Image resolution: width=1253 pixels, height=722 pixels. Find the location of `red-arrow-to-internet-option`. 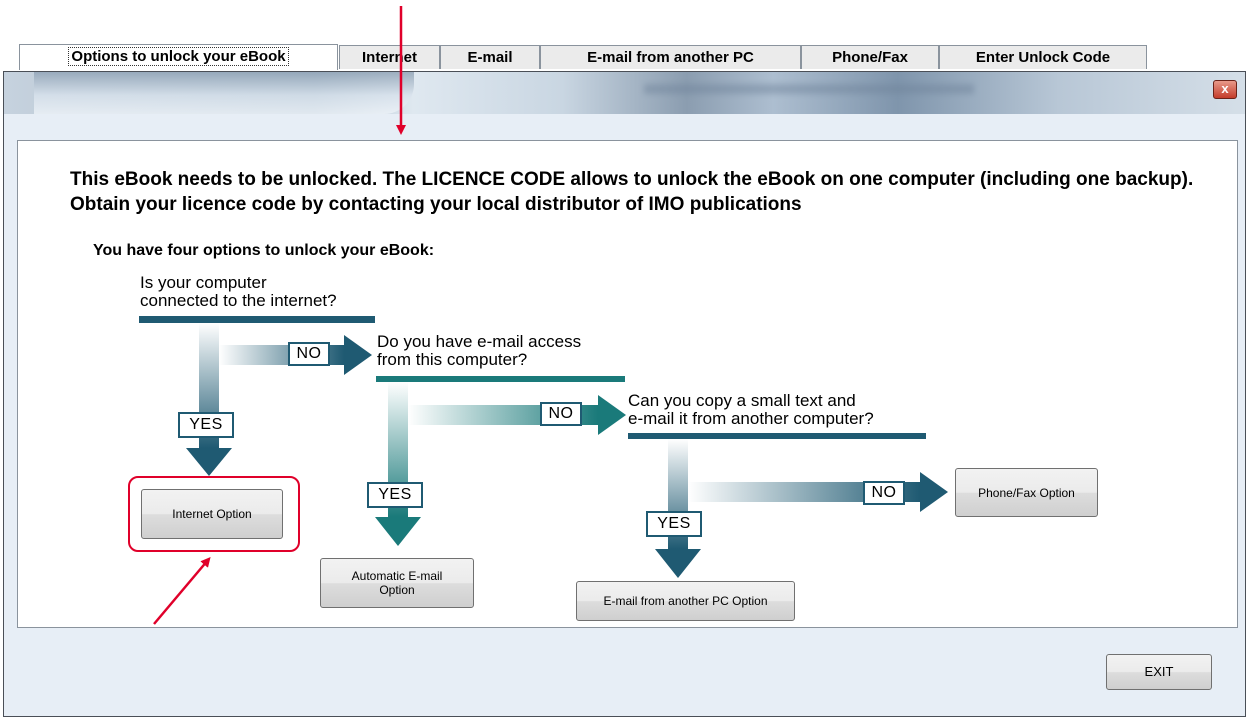

red-arrow-to-internet-option is located at coordinates (182, 590).